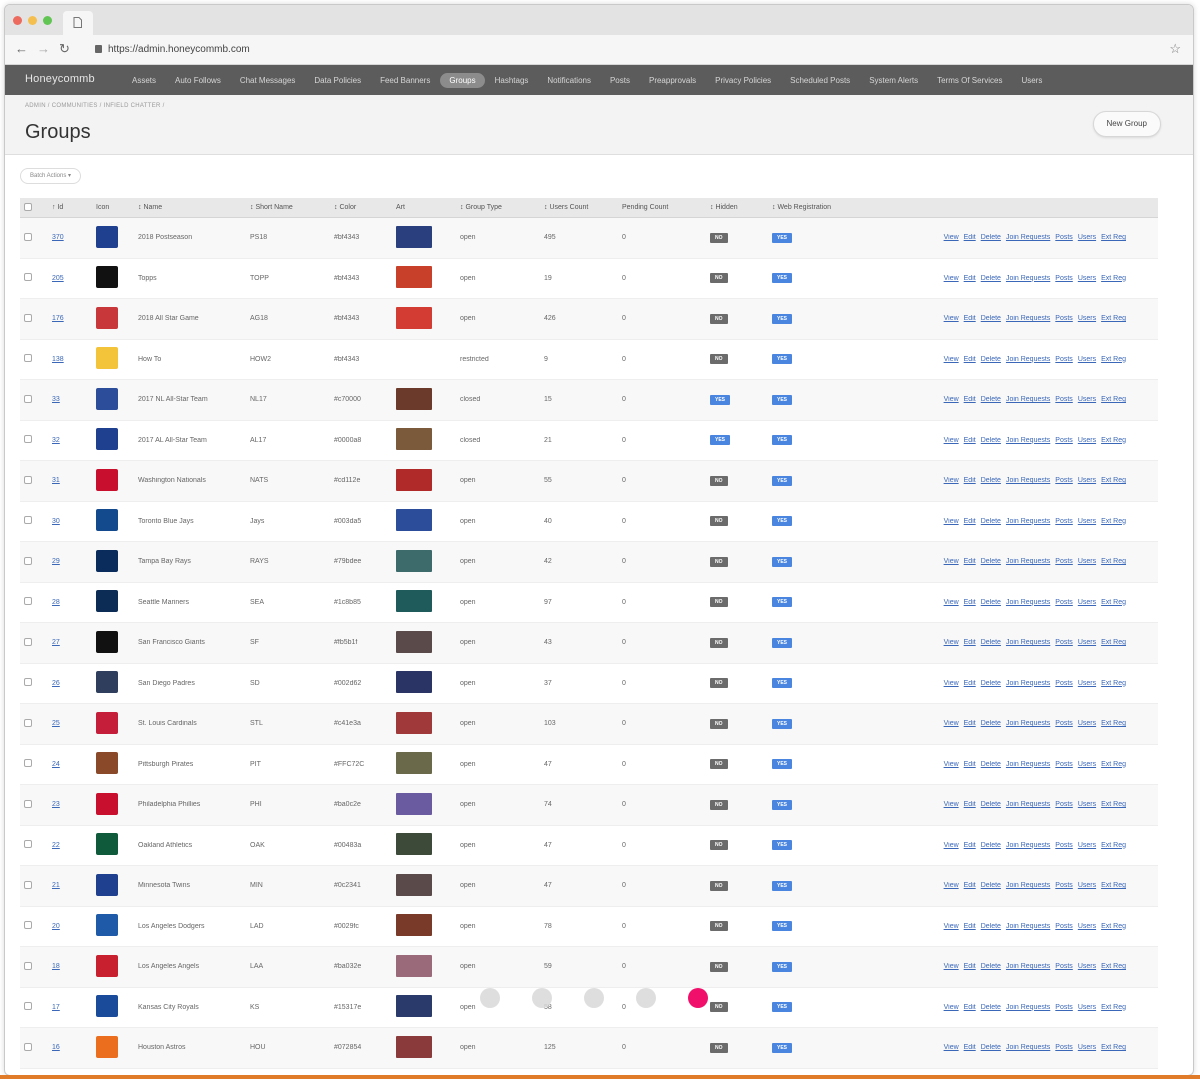  I want to click on row-id-link: 25, so click(56, 723).